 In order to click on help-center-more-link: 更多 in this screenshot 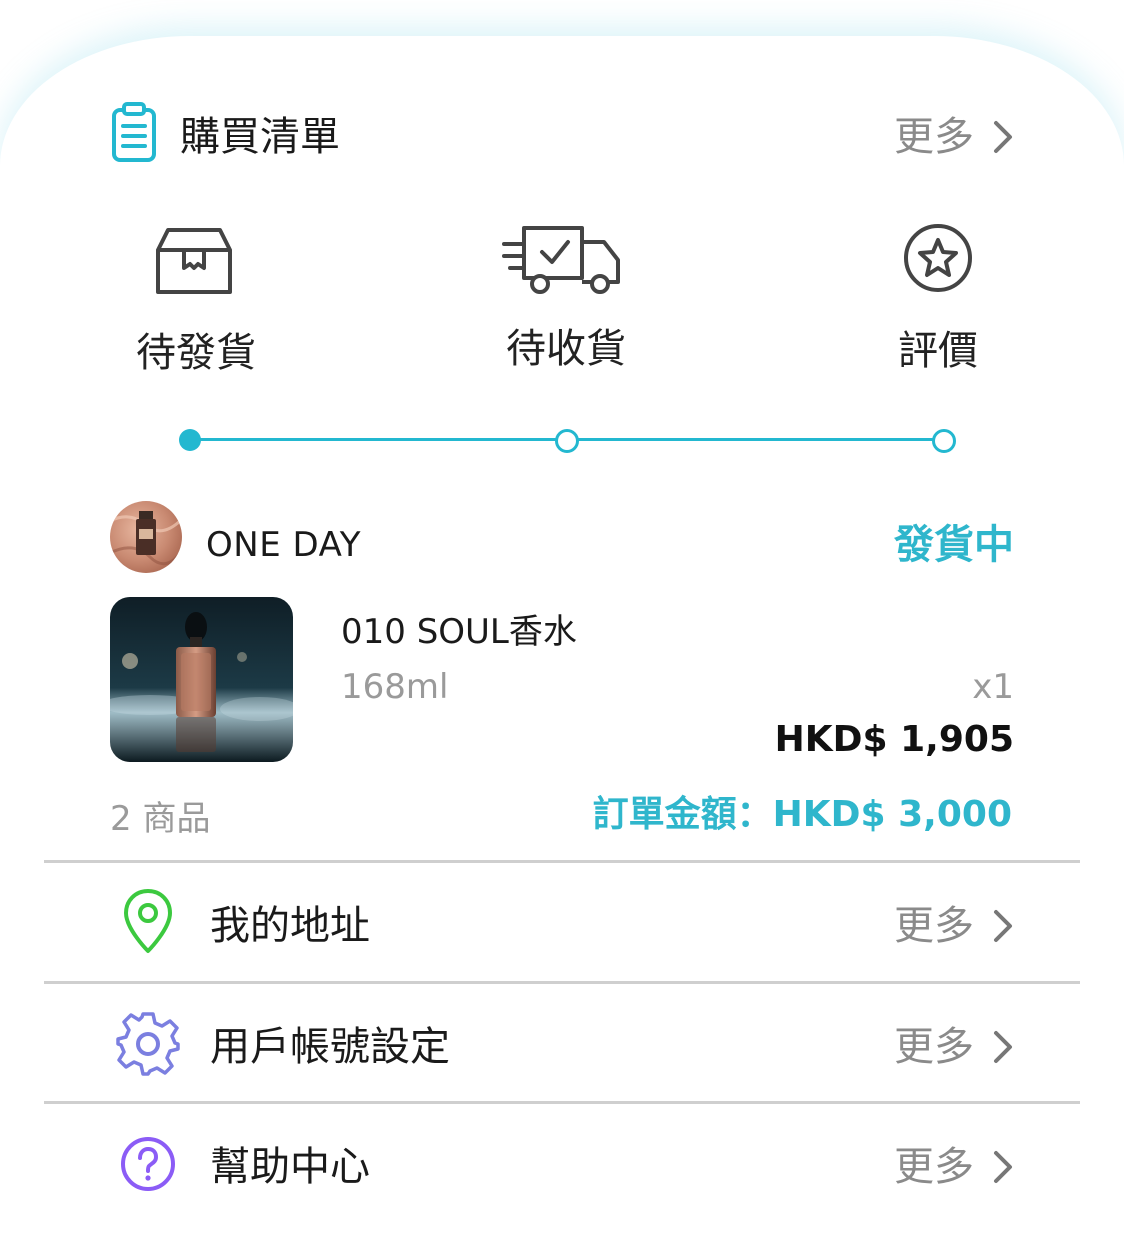, I will do `click(954, 1167)`.